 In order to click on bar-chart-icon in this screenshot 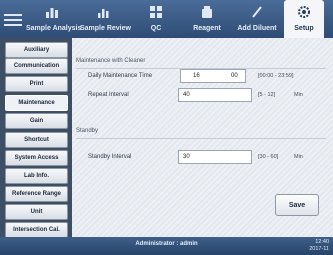, I will do `click(52, 13)`.